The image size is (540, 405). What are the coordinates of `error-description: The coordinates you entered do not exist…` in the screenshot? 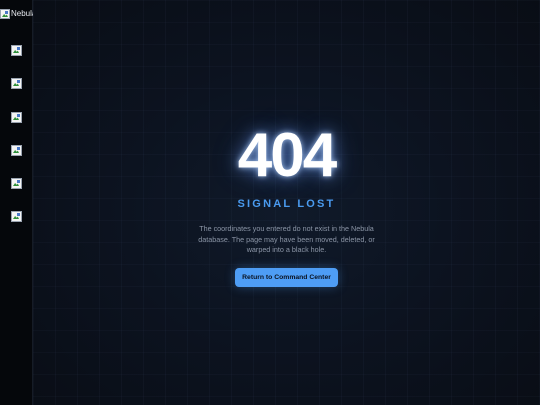 It's located at (286, 239).